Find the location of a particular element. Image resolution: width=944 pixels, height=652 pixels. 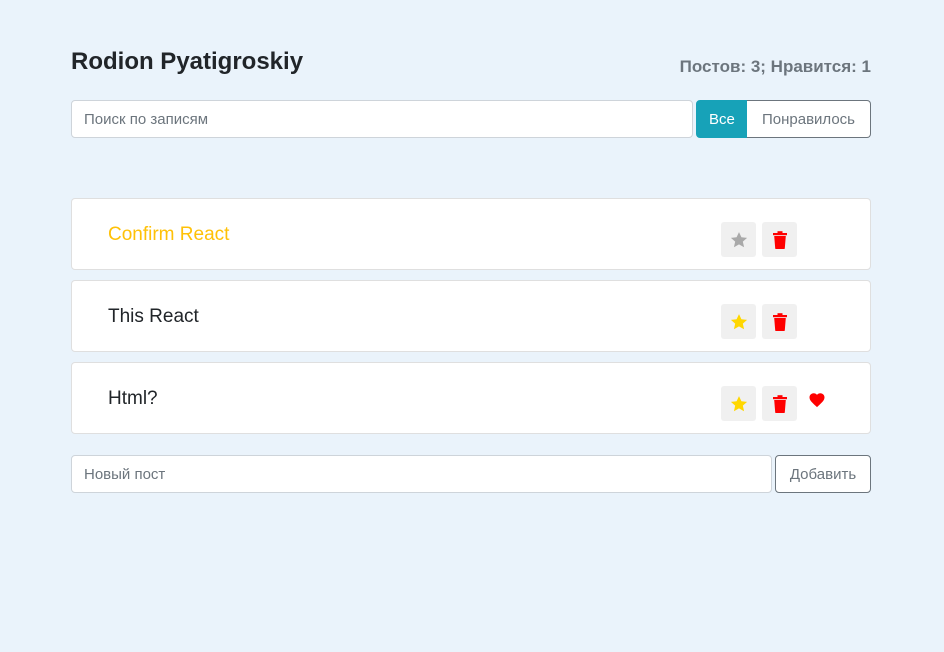

search-input is located at coordinates (382, 119).